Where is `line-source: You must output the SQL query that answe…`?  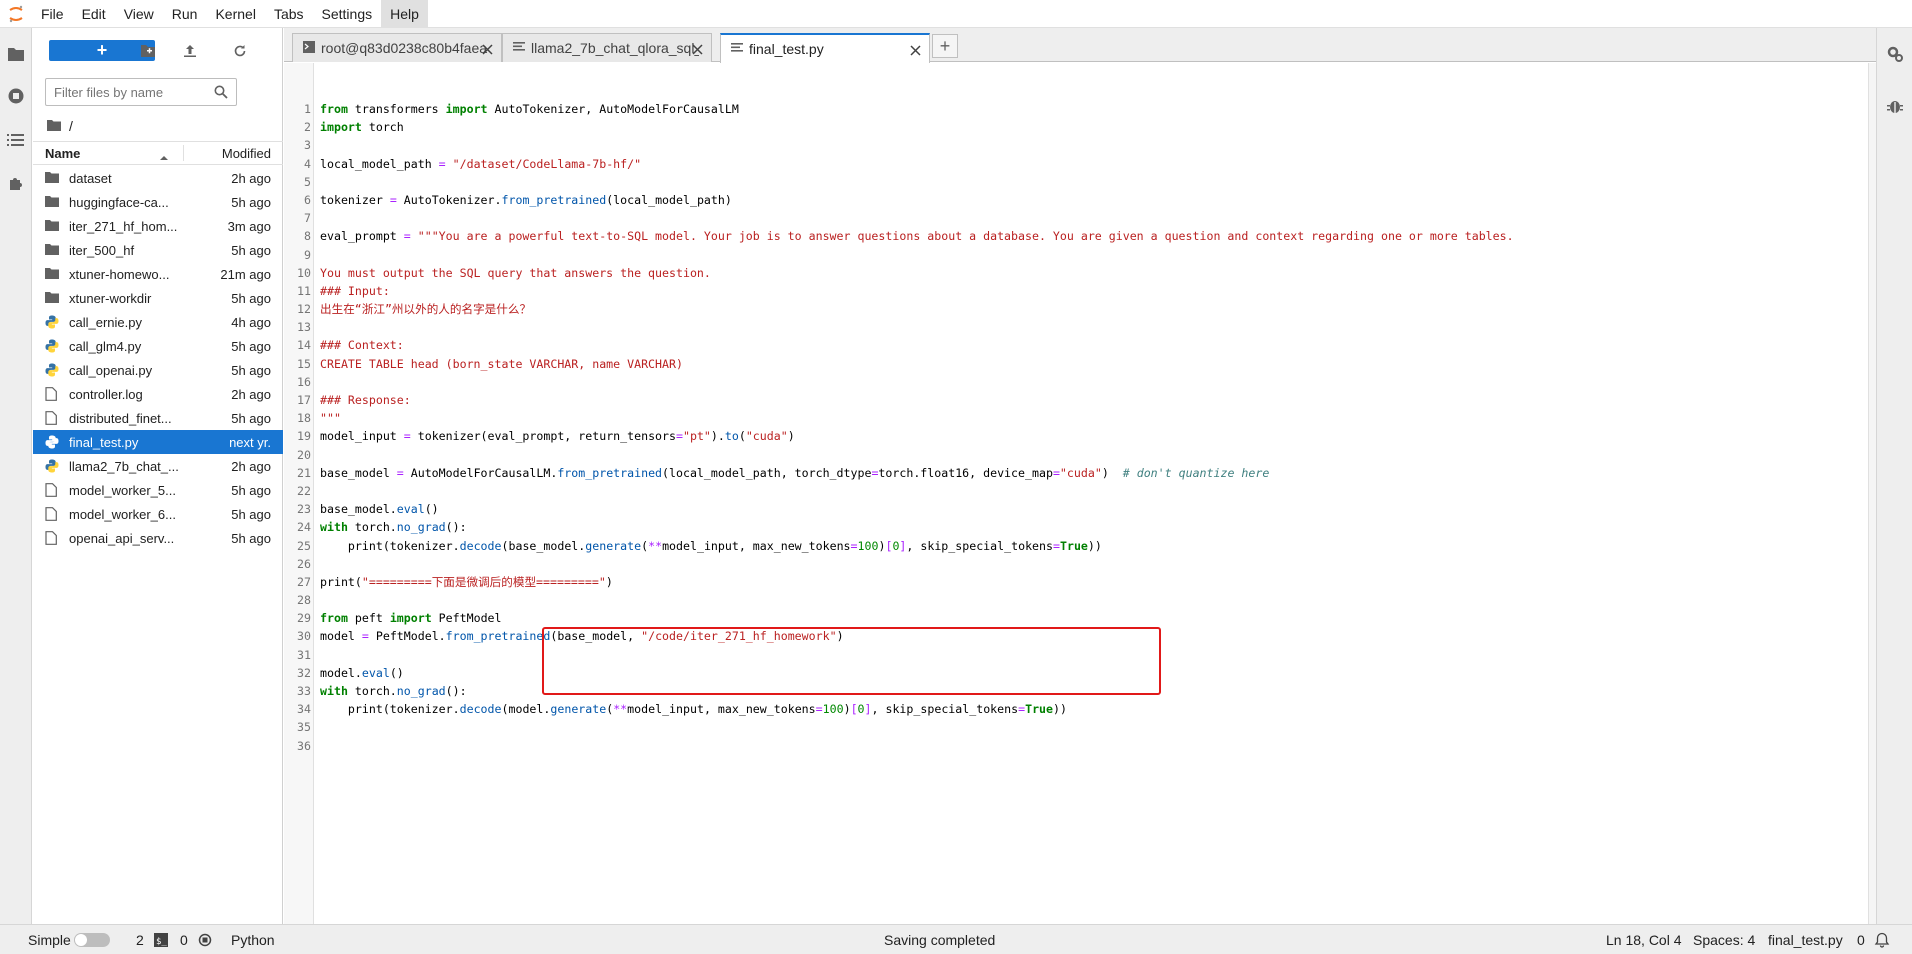
line-source: You must output the SQL query that answe… is located at coordinates (515, 272).